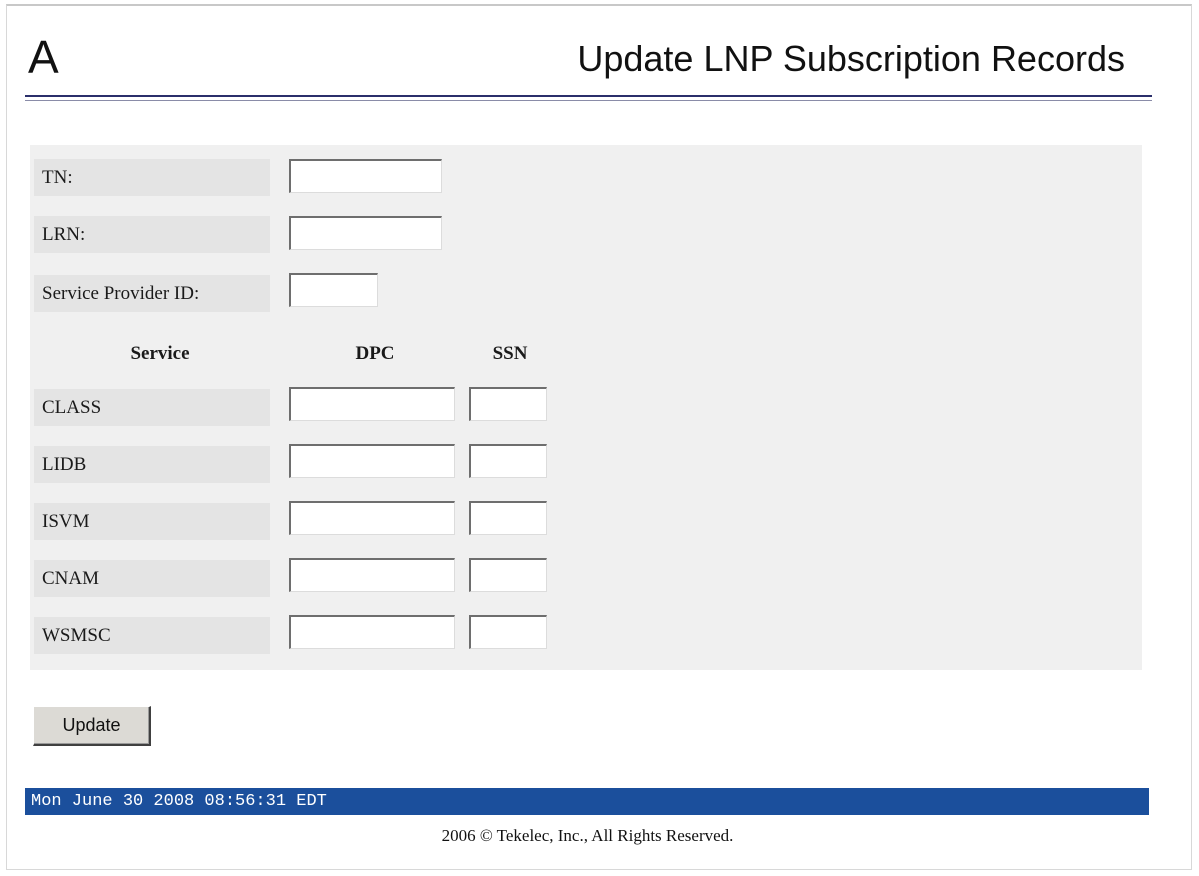  Describe the element at coordinates (152, 578) in the screenshot. I see `service-cnam-label: CNAM` at that location.